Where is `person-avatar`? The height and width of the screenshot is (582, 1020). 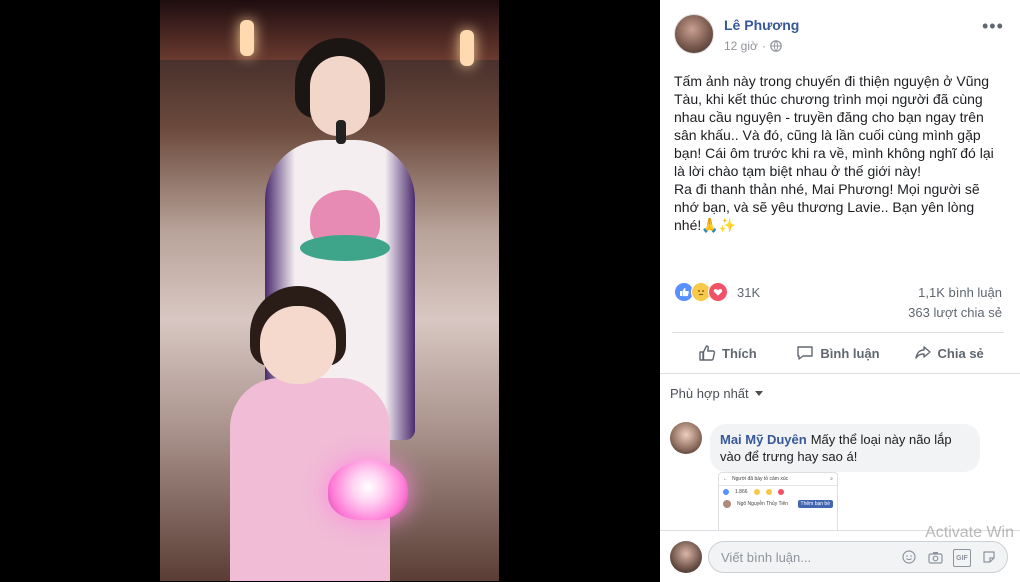 person-avatar is located at coordinates (727, 504).